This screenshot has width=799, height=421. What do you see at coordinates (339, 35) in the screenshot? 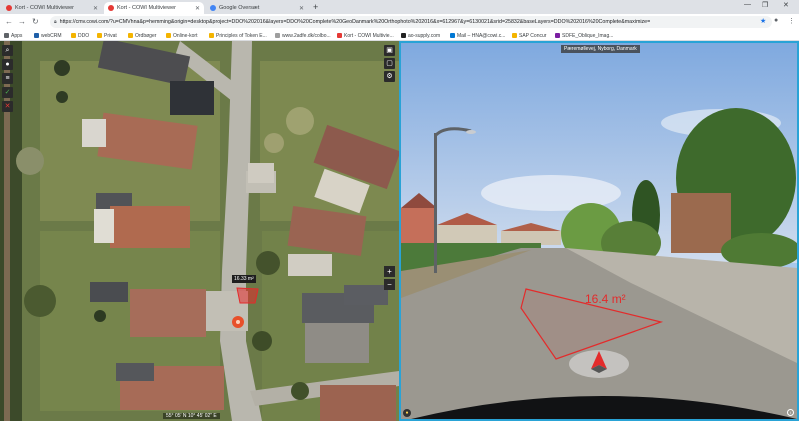
I see `cowi-icon` at bounding box center [339, 35].